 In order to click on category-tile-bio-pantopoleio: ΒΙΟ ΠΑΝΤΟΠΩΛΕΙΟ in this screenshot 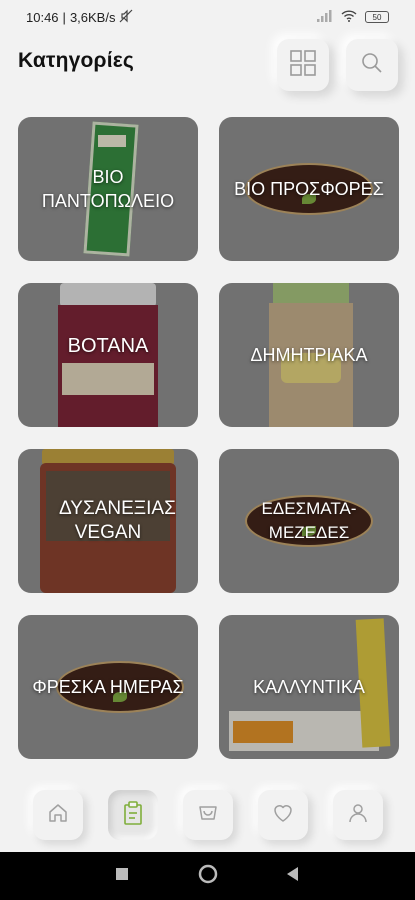, I will do `click(108, 189)`.